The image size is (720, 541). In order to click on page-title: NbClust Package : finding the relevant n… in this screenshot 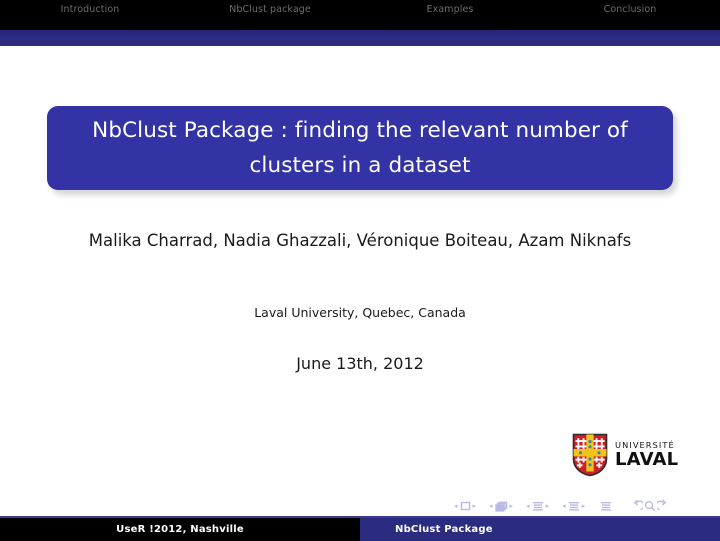, I will do `click(360, 147)`.